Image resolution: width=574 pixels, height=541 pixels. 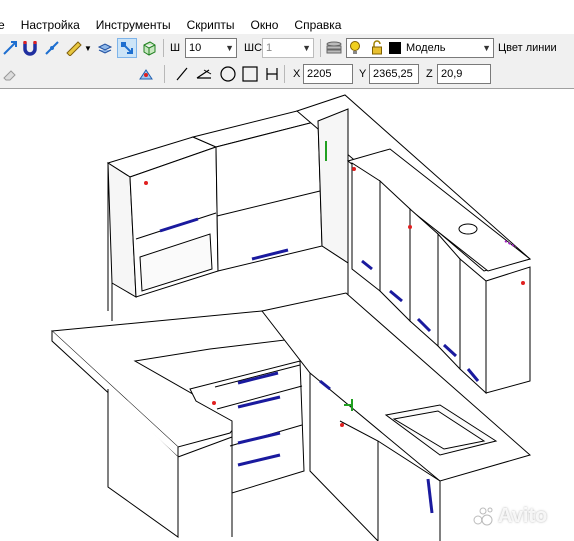 I want to click on layer-color-swatch, so click(x=395, y=48).